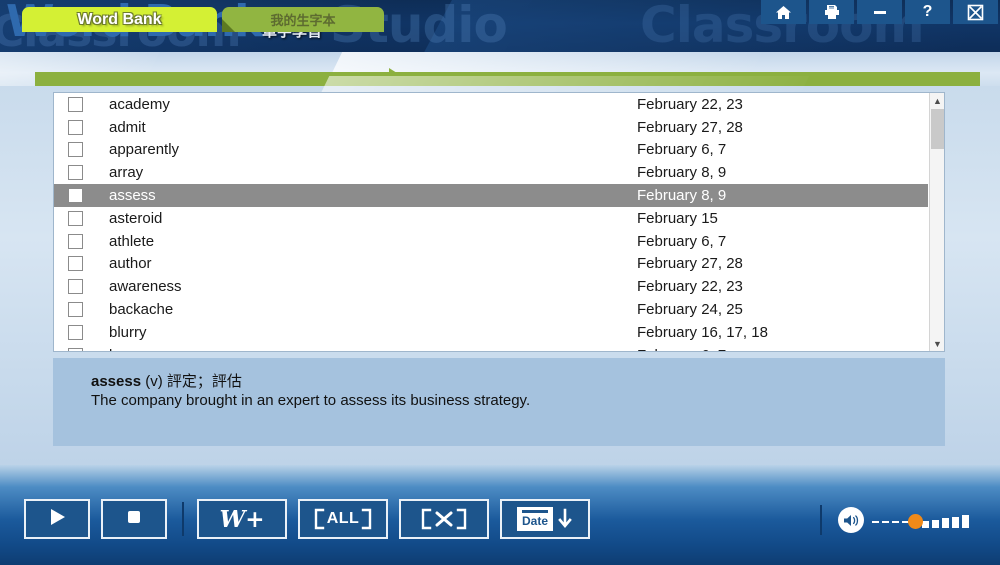 Image resolution: width=1000 pixels, height=565 pixels. What do you see at coordinates (851, 520) in the screenshot?
I see `speaker-icon` at bounding box center [851, 520].